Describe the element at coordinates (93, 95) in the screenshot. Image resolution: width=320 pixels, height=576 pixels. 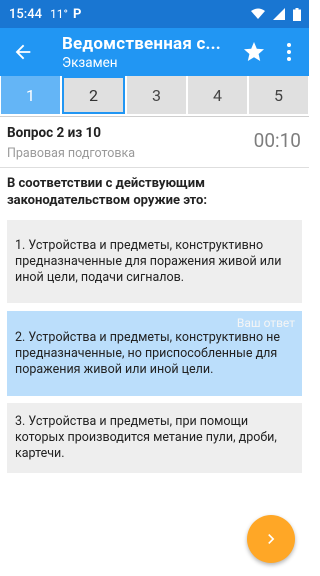
I see `tab-question-2: 2` at that location.